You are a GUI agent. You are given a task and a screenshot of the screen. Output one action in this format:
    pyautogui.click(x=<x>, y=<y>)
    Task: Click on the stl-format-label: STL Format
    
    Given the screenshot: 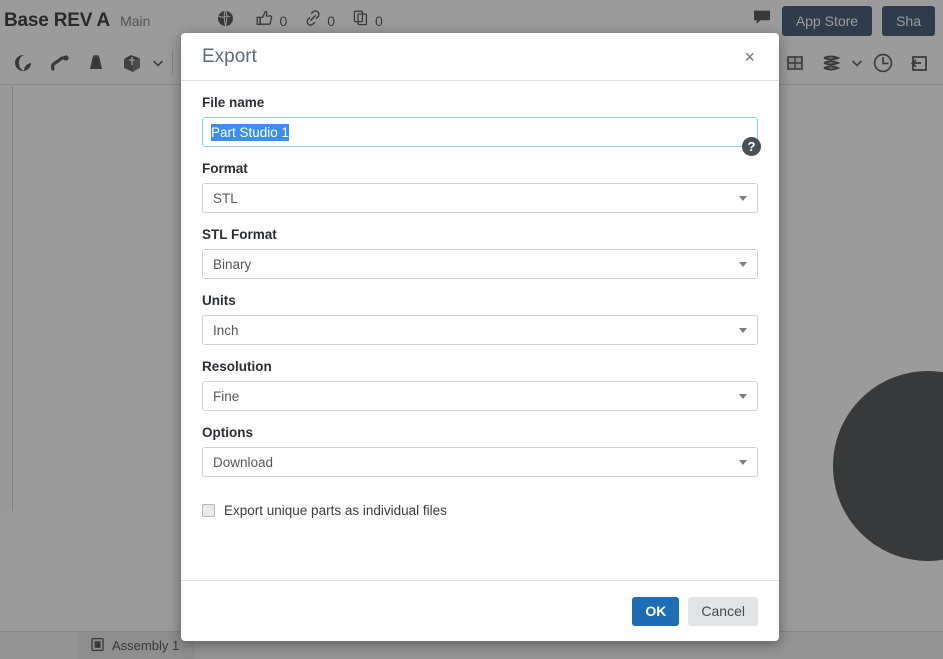 What is the action you would take?
    pyautogui.click(x=239, y=234)
    